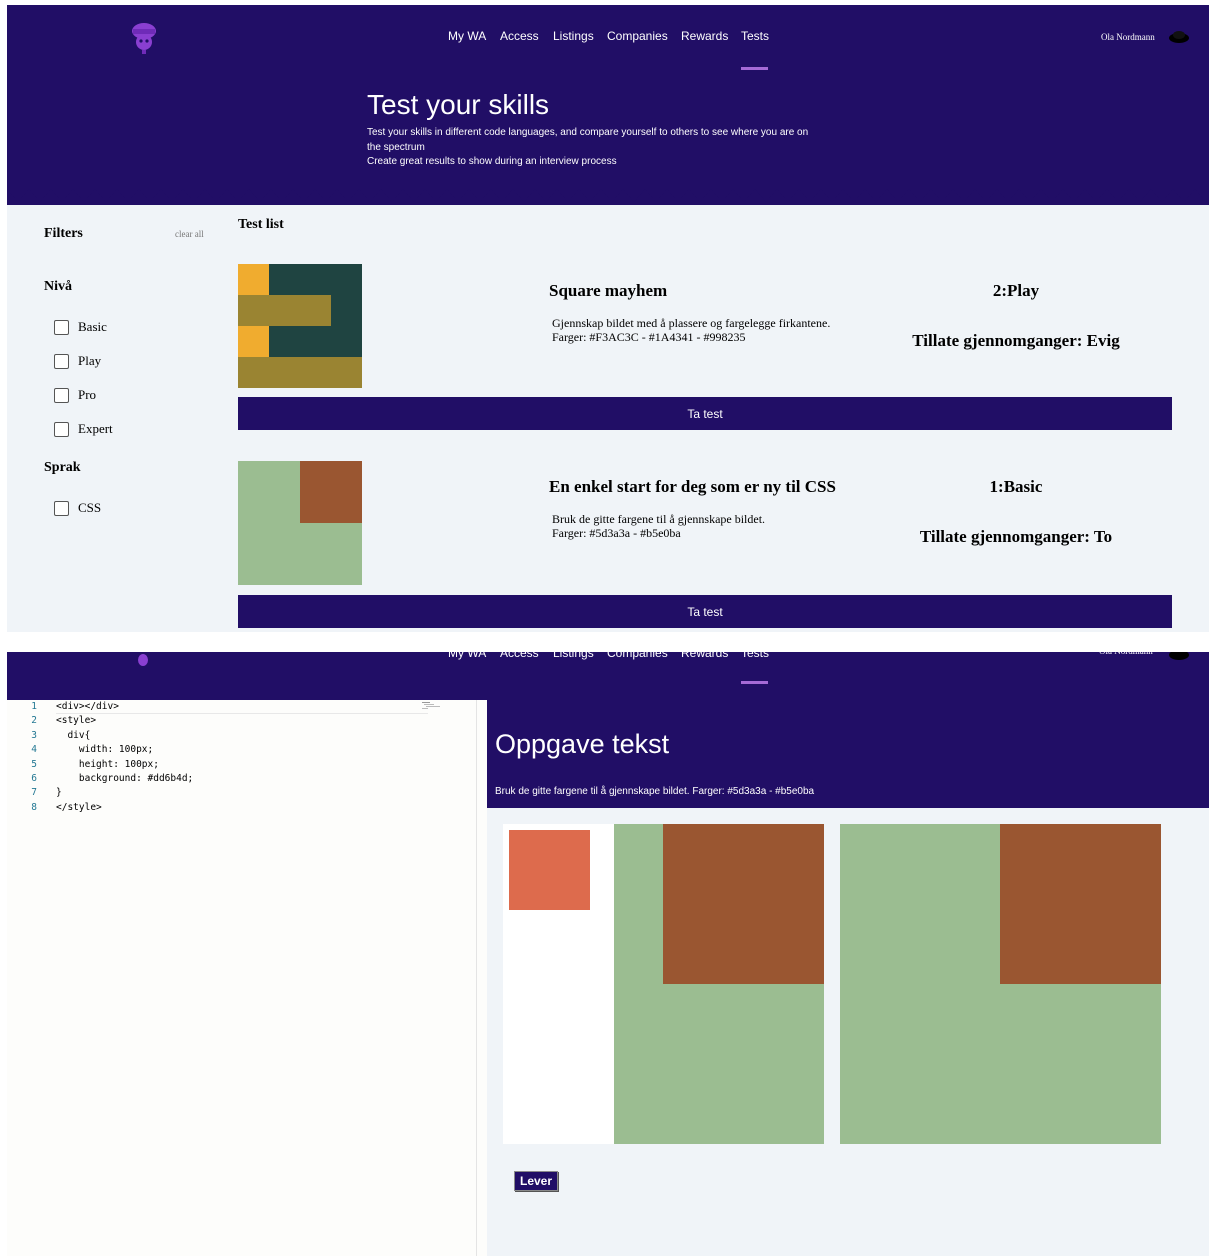 This screenshot has width=1209, height=1256. Describe the element at coordinates (76, 721) in the screenshot. I see `code-text: <style>` at that location.